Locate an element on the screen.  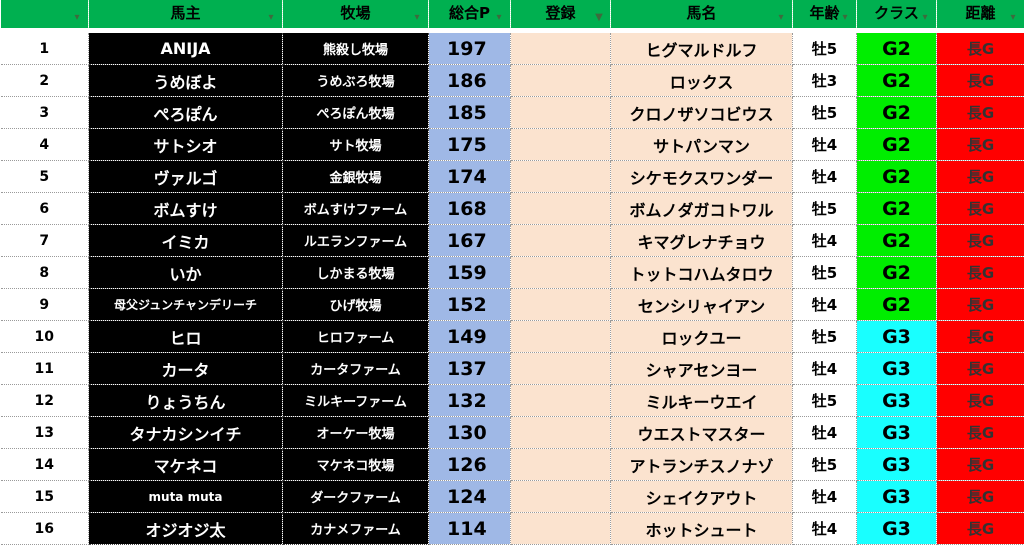
cell-points: 168 is located at coordinates (469, 208).